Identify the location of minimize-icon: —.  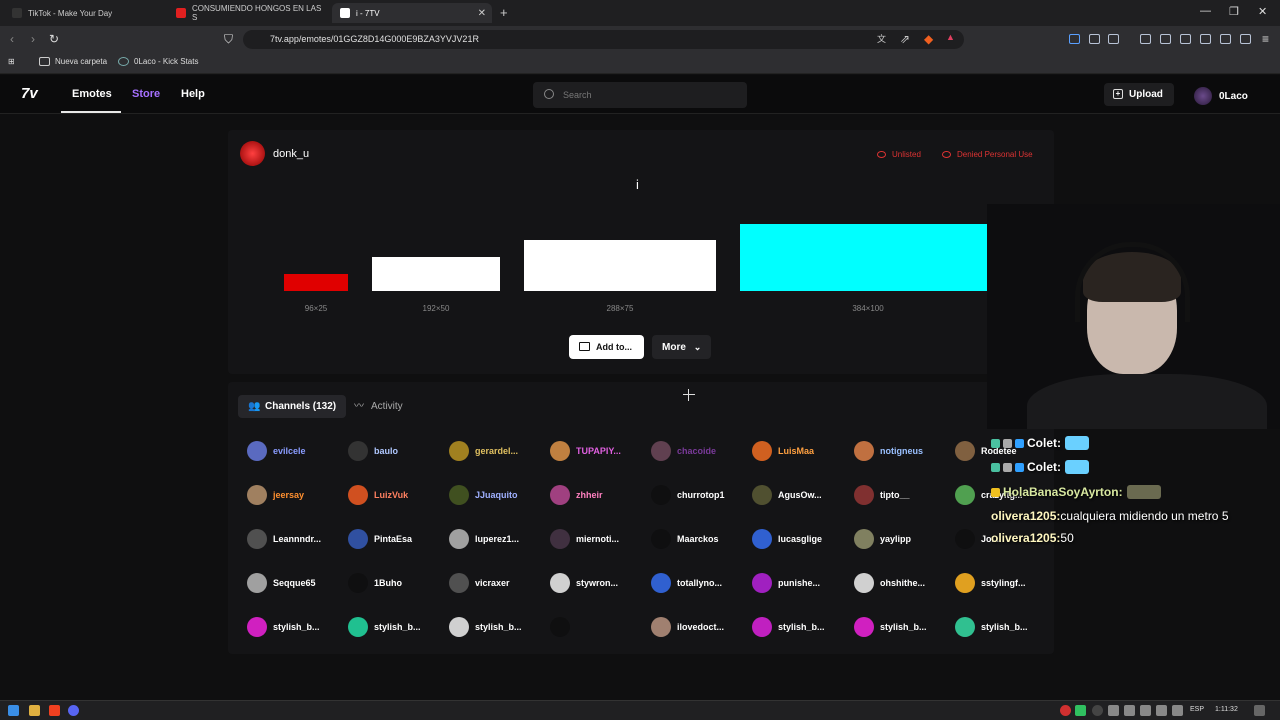
(1205, 11).